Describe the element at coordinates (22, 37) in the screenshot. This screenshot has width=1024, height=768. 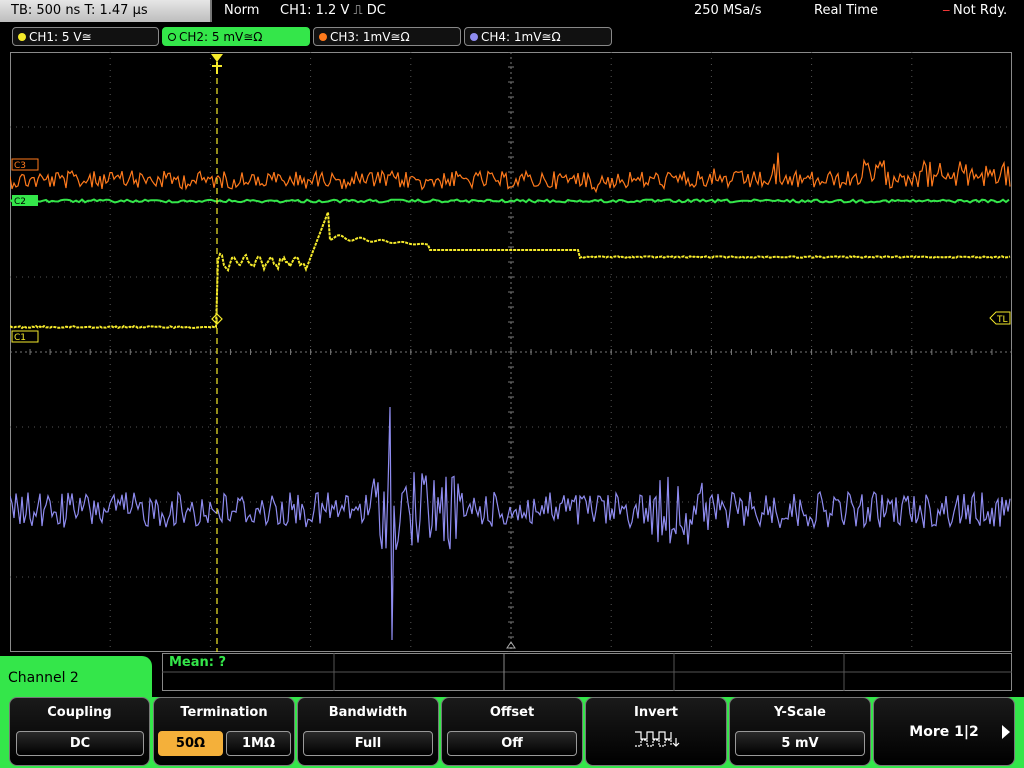
I see `ch1-color-icon` at that location.